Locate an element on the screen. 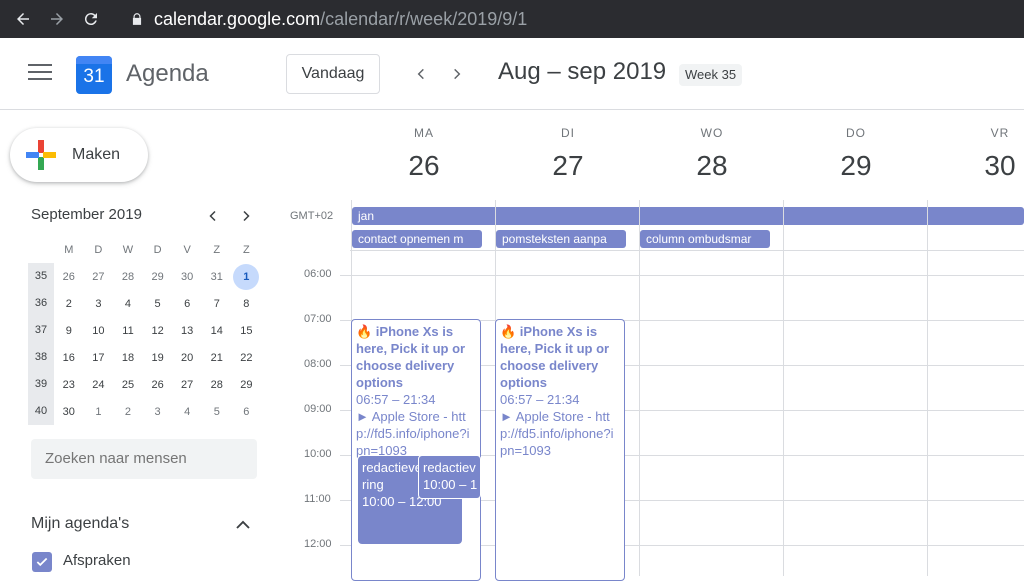 The width and height of the screenshot is (1024, 581). day-number: 29 is located at coordinates (856, 166).